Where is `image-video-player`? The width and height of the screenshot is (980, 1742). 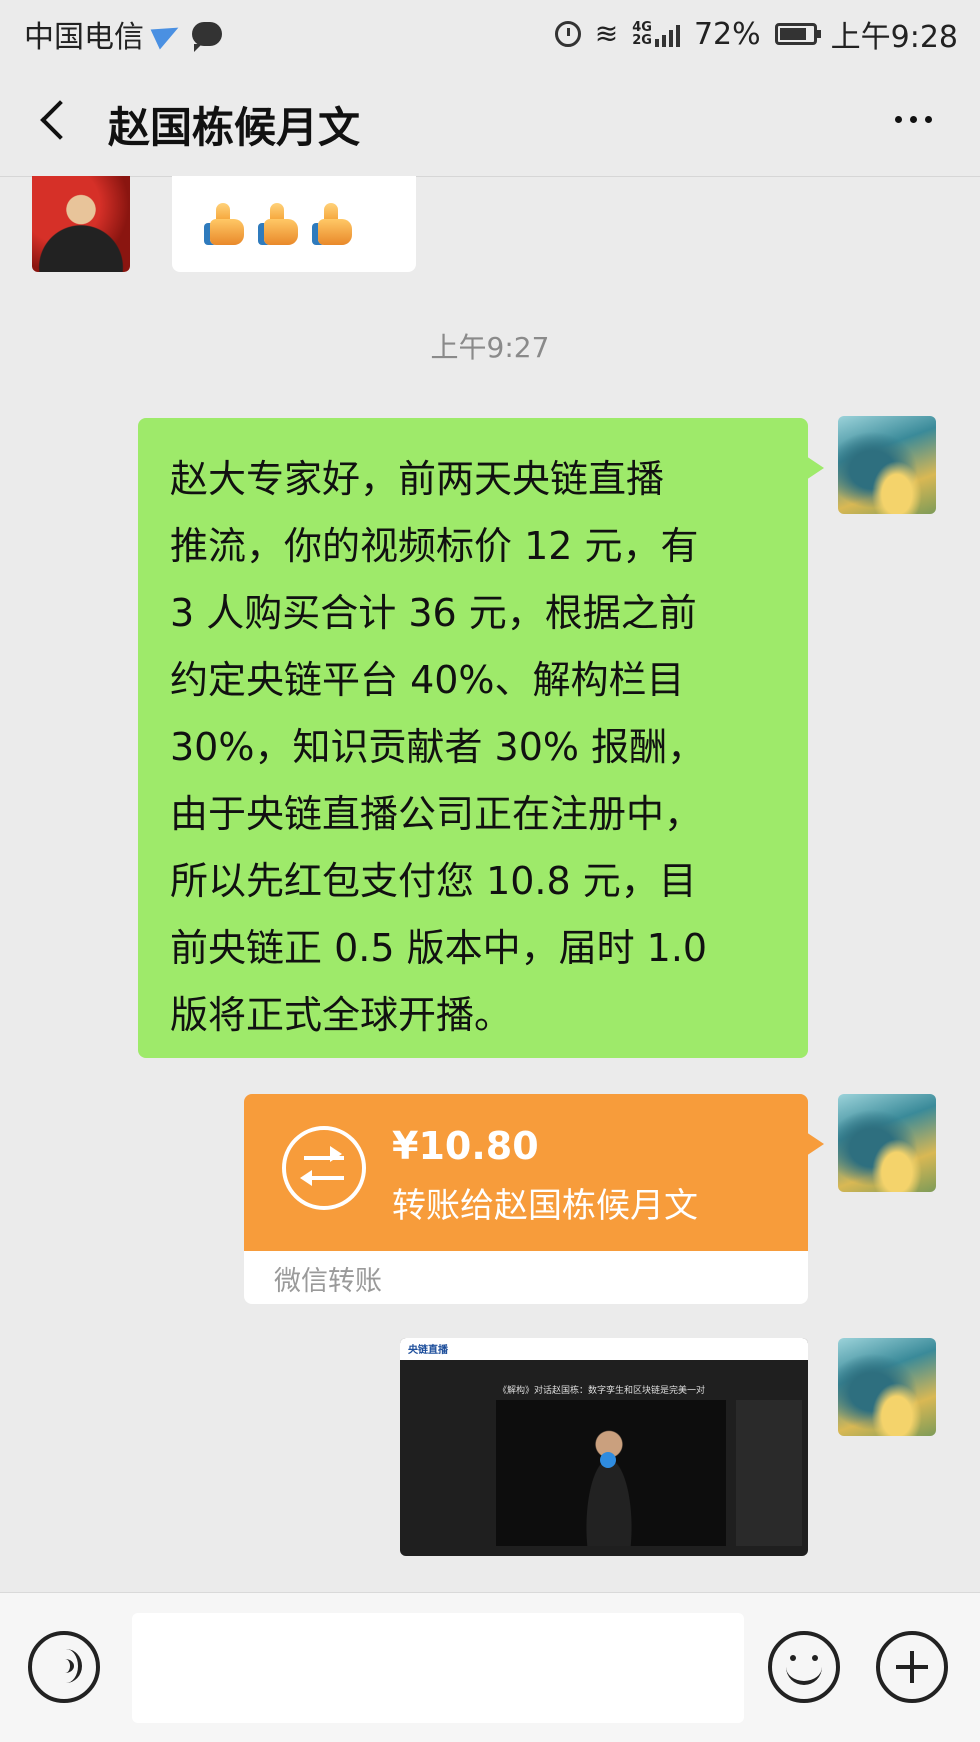 image-video-player is located at coordinates (611, 1473).